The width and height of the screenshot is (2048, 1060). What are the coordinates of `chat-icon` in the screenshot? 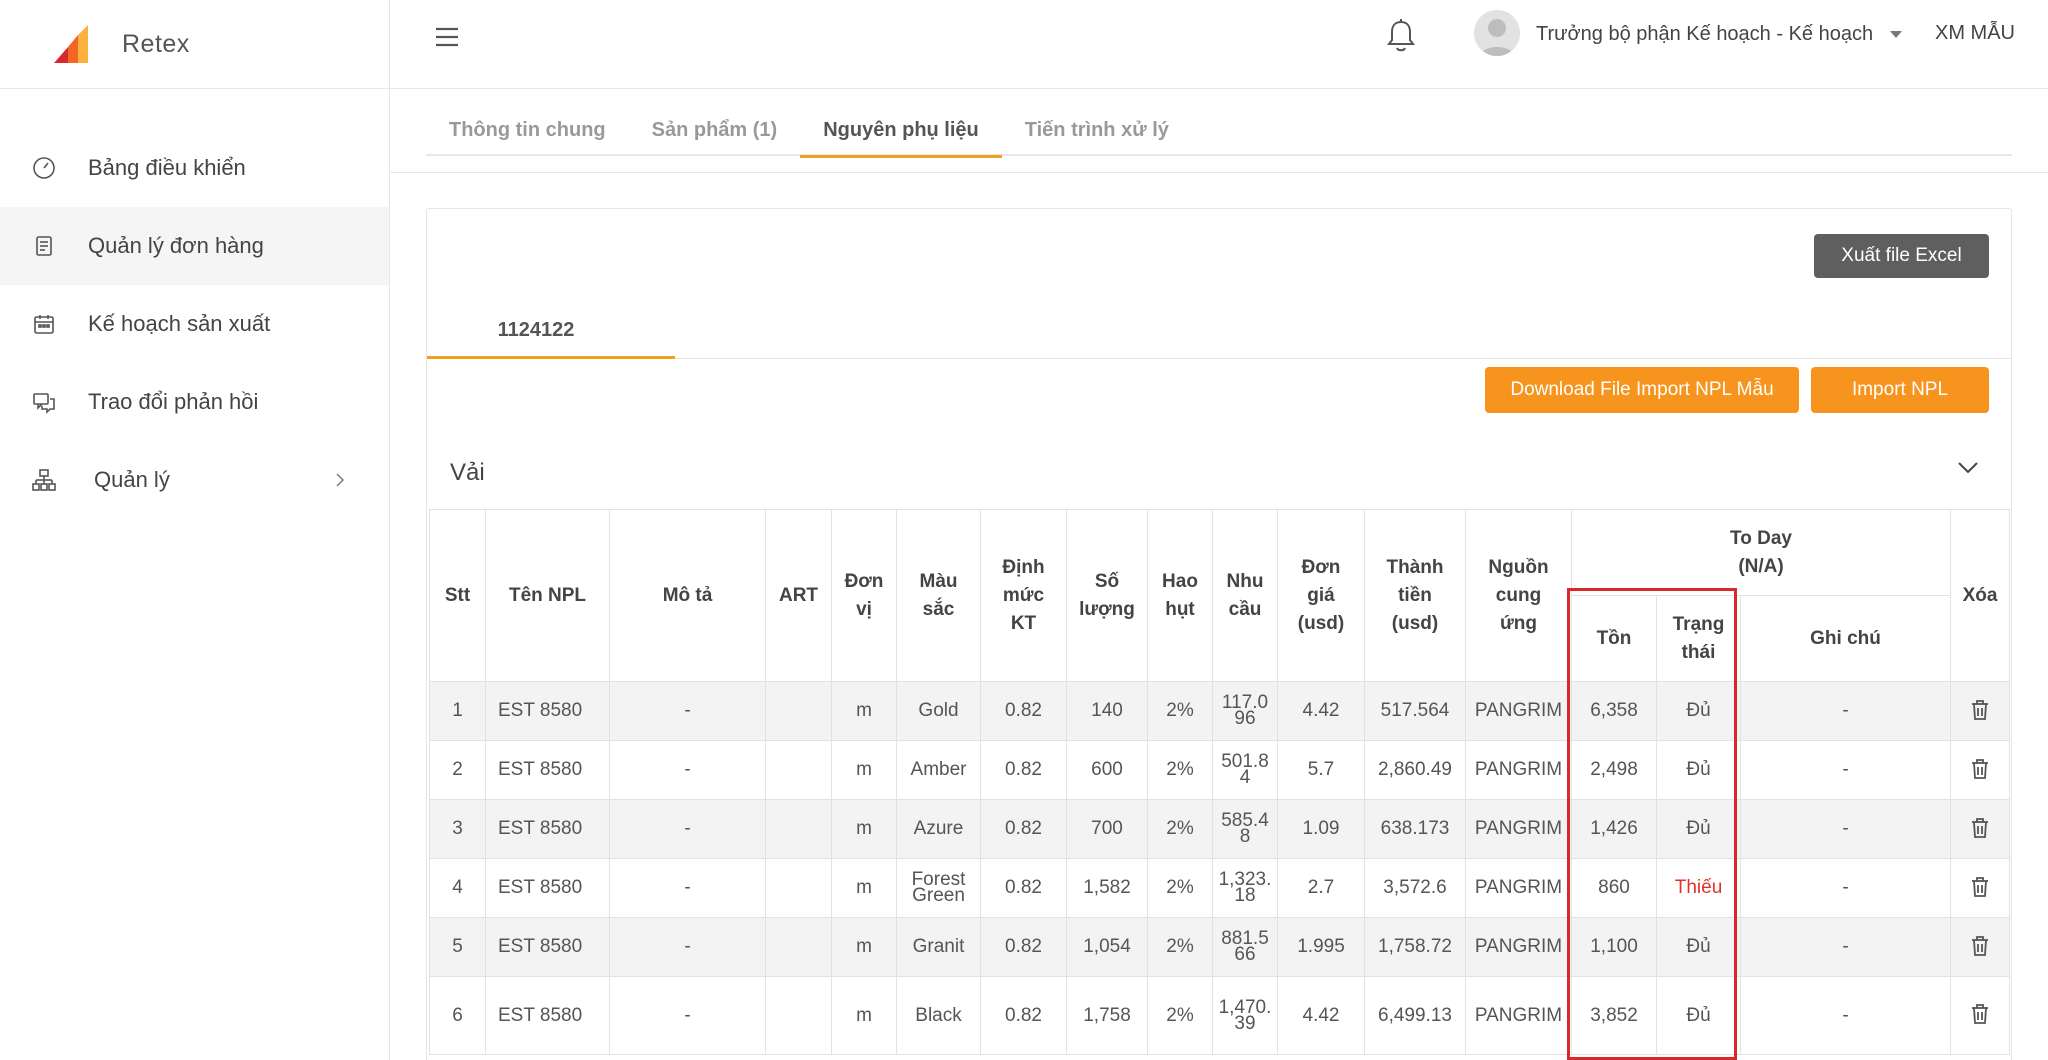 It's located at (44, 402).